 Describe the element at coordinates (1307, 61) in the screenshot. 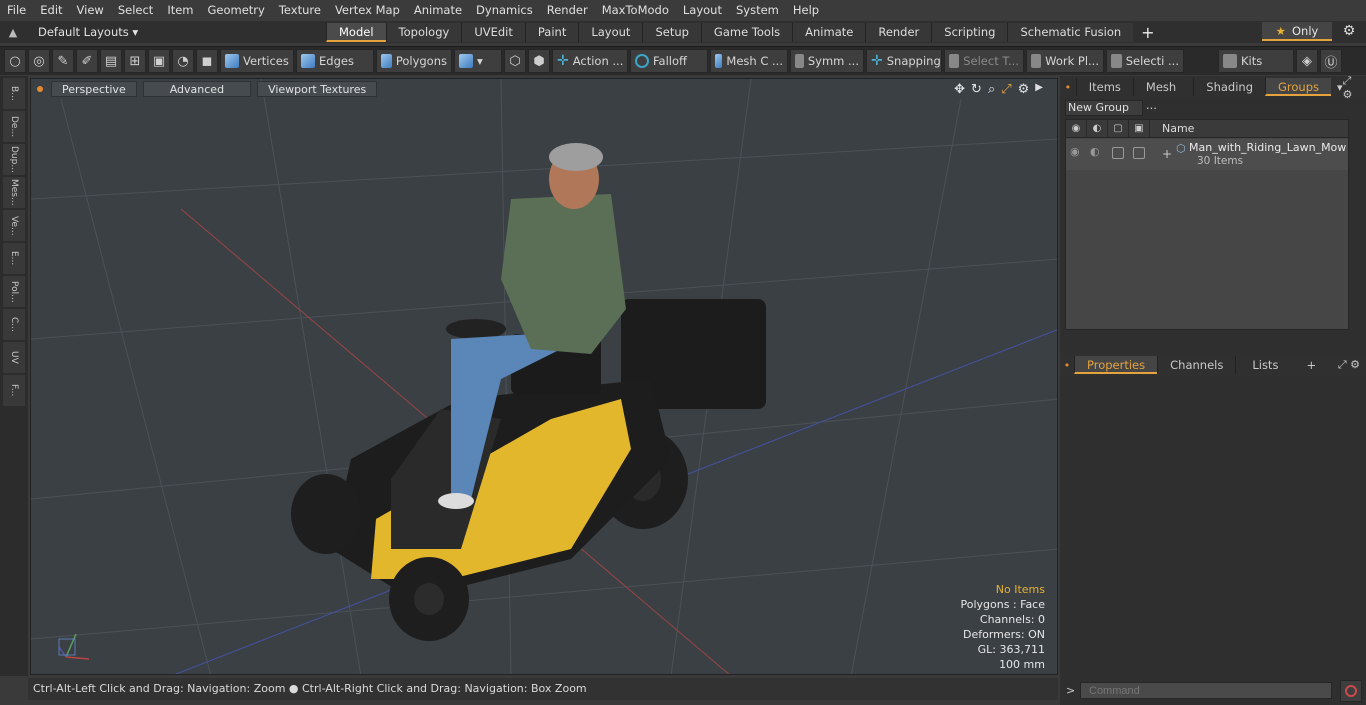

I see `unity-icon: ◈` at that location.